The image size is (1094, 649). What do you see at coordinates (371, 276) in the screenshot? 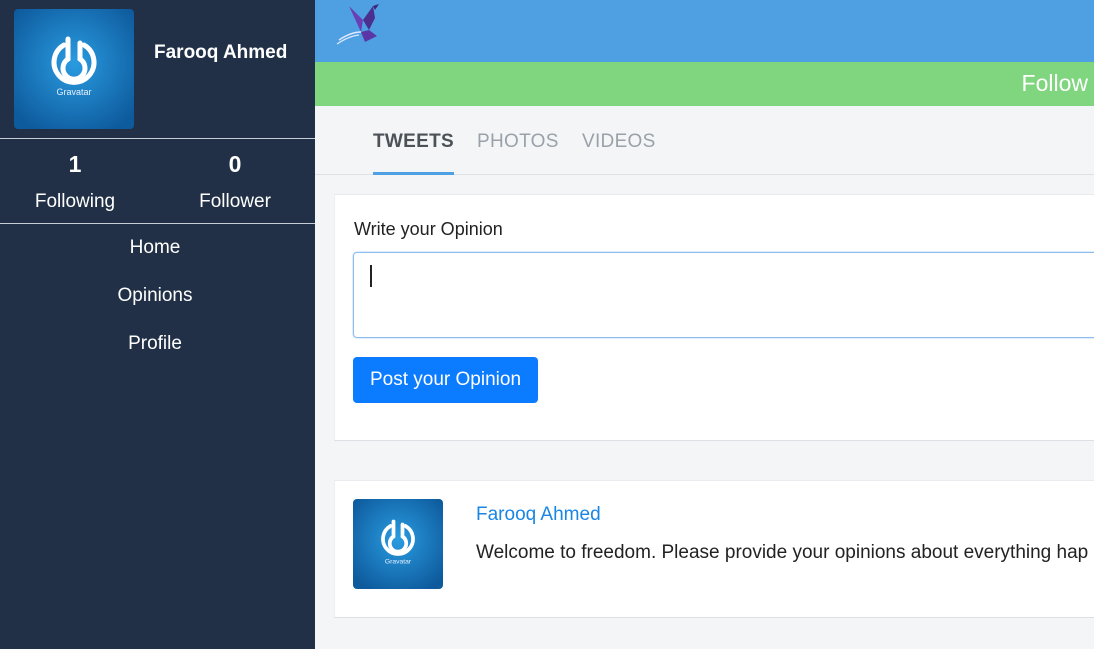
I see `text-caret` at bounding box center [371, 276].